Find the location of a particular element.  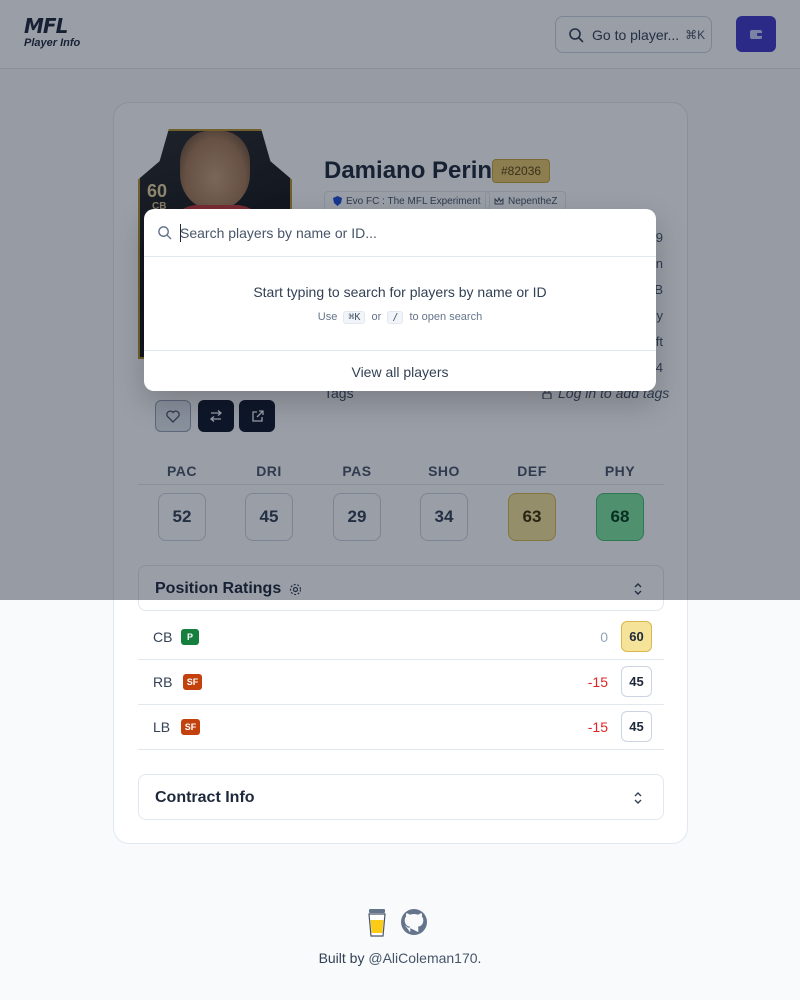

footer-credit: Built by @AliColeman170. is located at coordinates (400, 958).